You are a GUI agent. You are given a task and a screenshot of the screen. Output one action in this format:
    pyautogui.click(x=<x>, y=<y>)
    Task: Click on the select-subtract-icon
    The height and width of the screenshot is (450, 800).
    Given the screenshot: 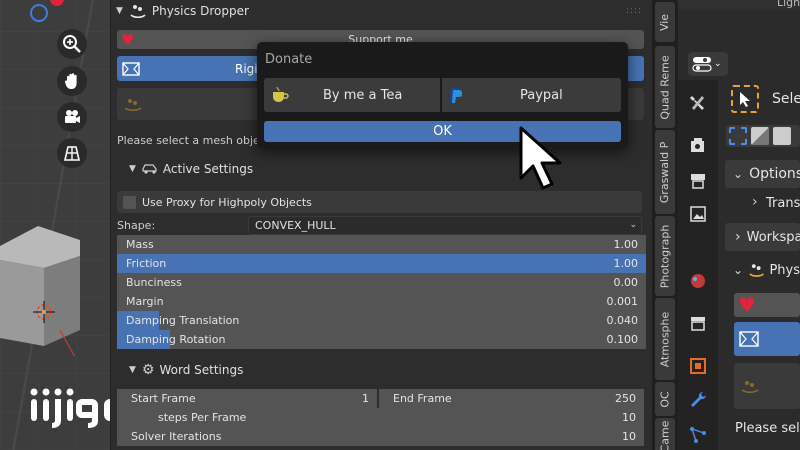 What is the action you would take?
    pyautogui.click(x=782, y=136)
    